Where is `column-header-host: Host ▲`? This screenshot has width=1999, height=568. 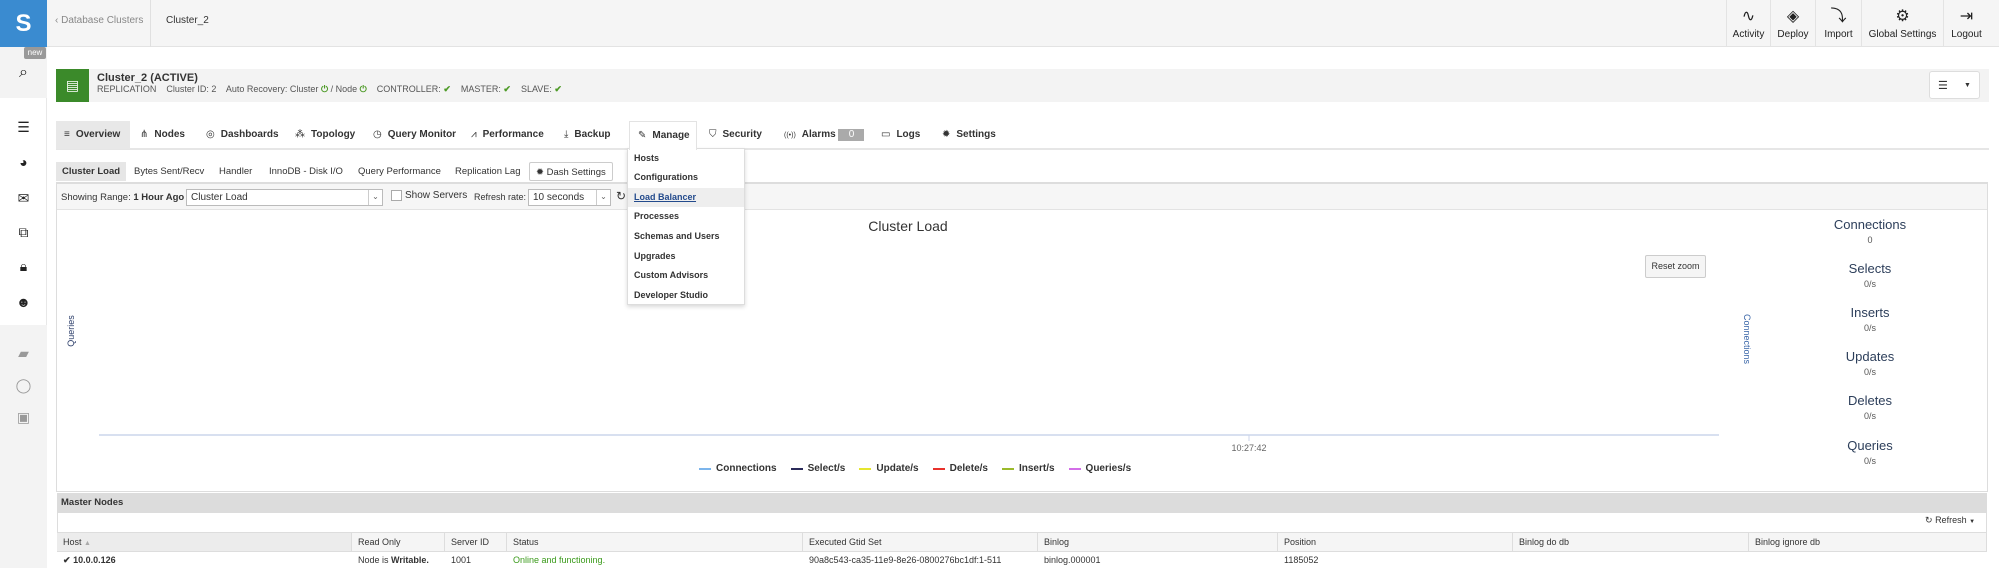
column-header-host: Host ▲ is located at coordinates (204, 542).